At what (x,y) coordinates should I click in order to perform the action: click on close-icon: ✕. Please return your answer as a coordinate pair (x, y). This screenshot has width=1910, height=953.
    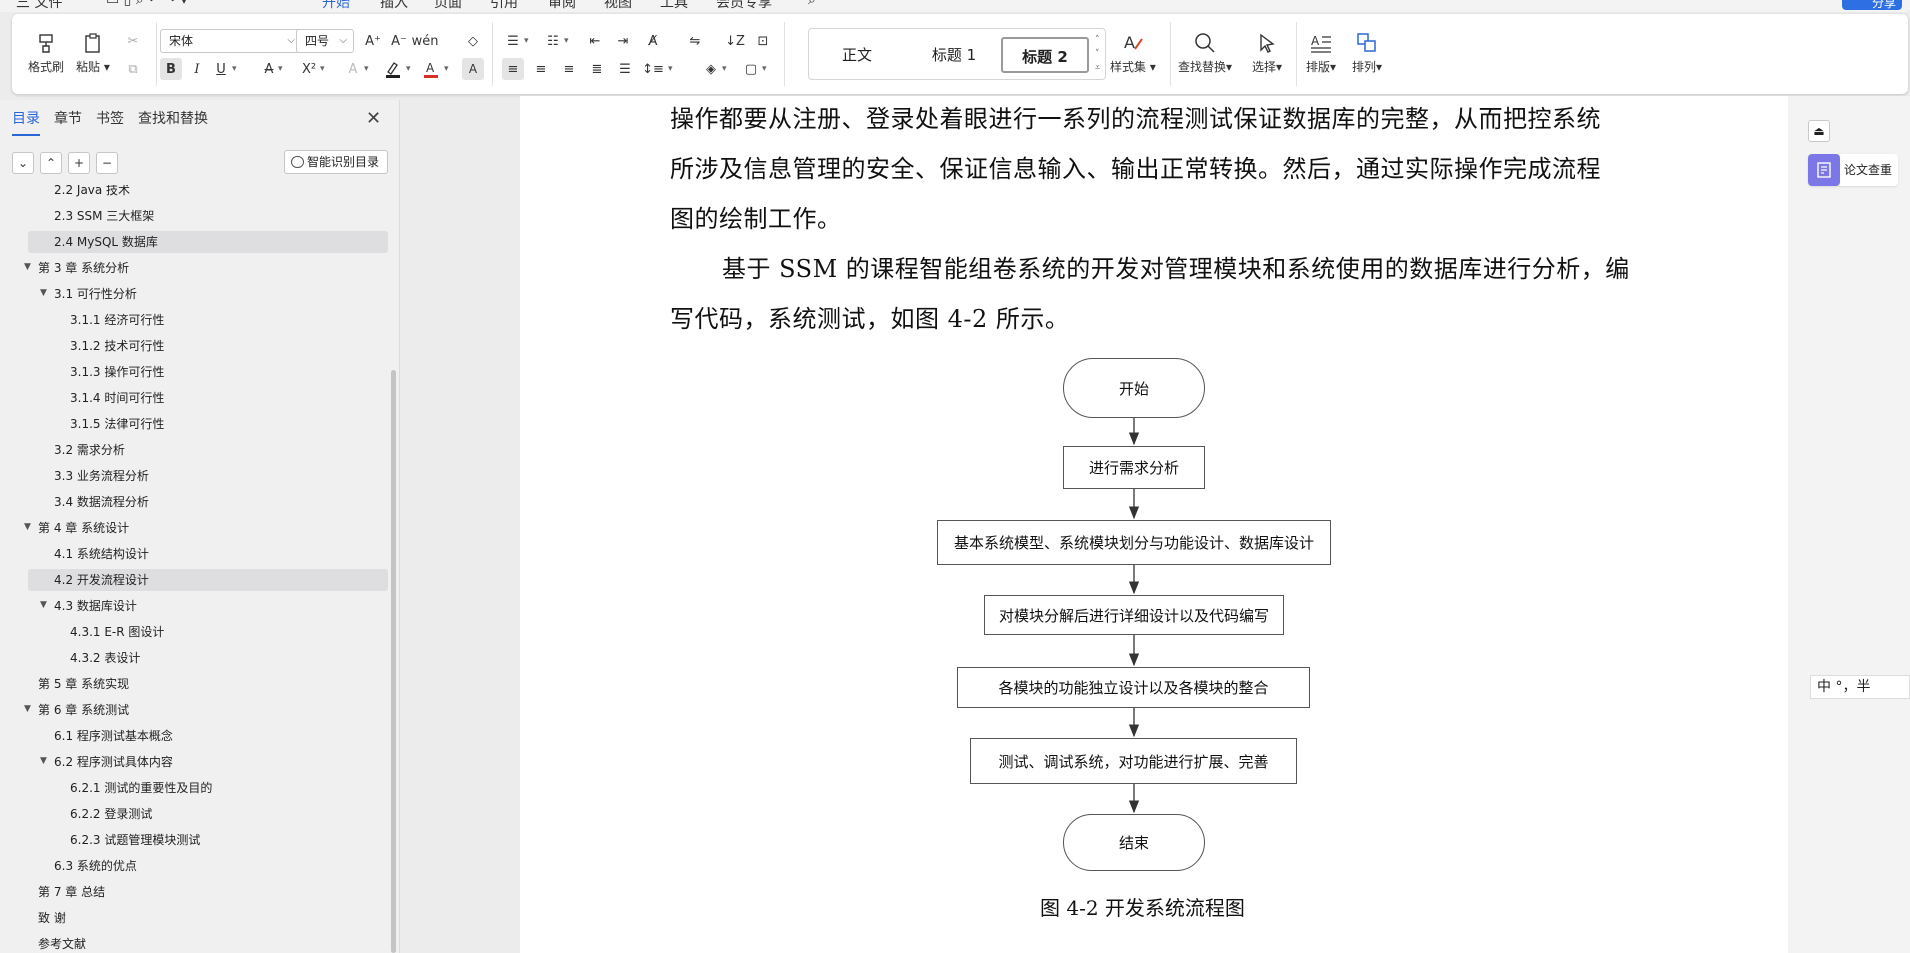
    Looking at the image, I should click on (373, 118).